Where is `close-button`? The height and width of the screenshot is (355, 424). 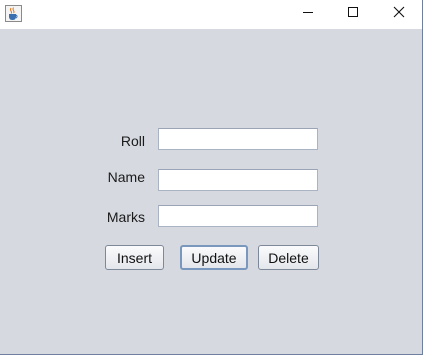 close-button is located at coordinates (399, 14).